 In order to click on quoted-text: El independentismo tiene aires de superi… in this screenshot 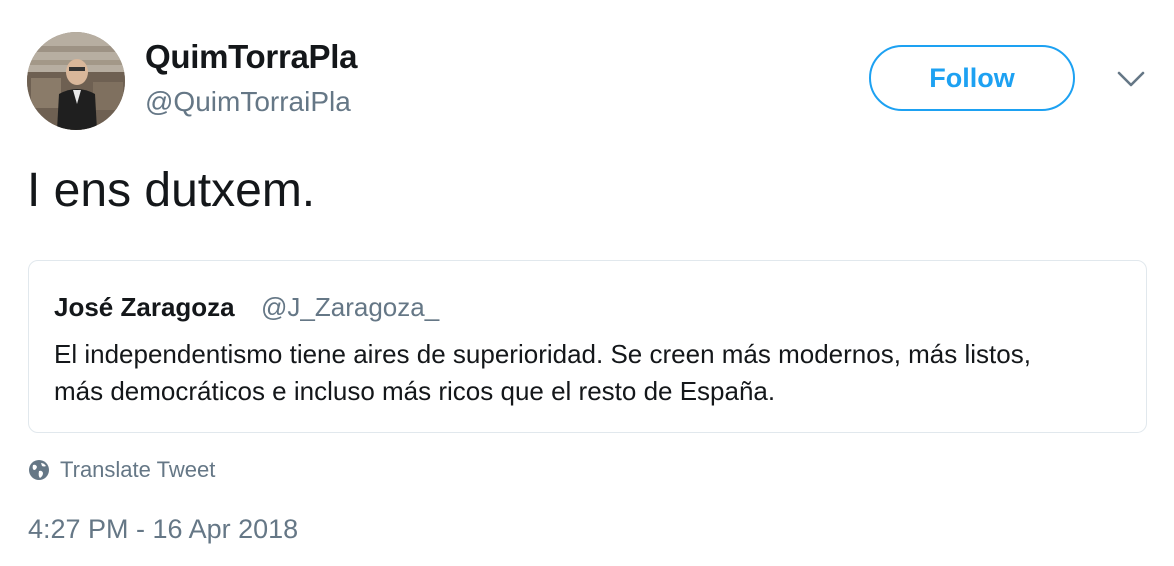, I will do `click(594, 373)`.